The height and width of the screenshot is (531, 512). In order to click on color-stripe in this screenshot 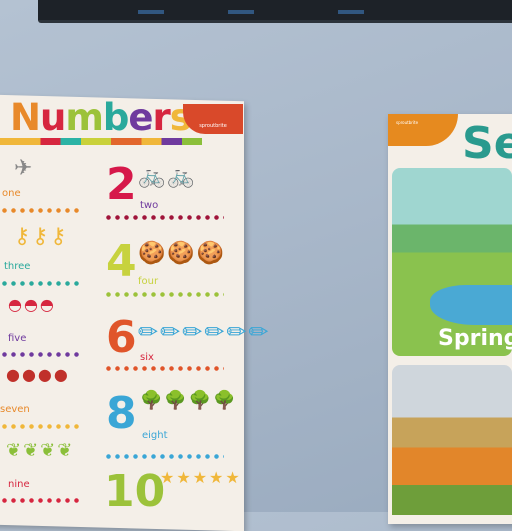, I will do `click(101, 141)`.